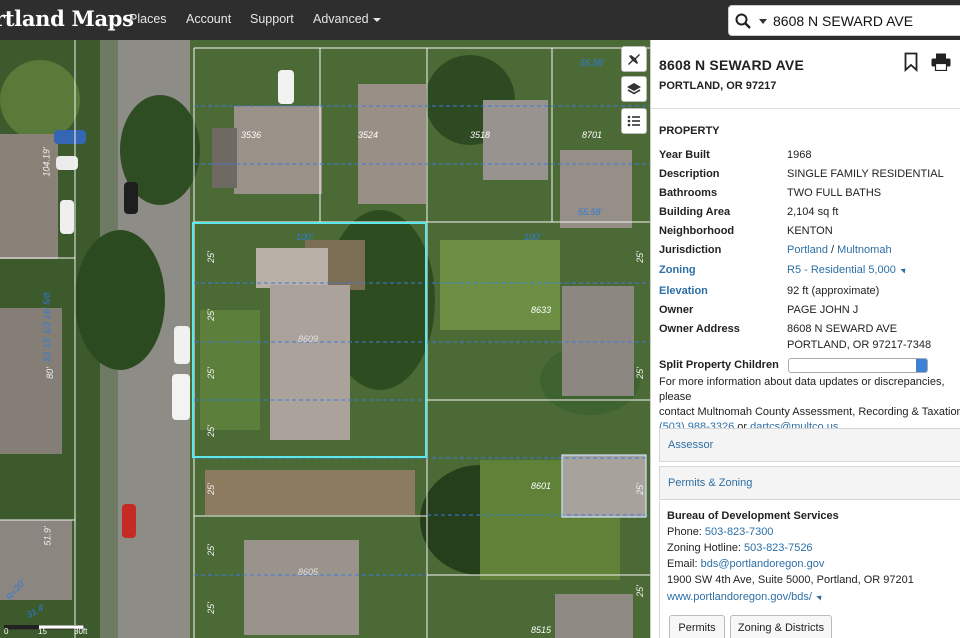 Image resolution: width=960 pixels, height=638 pixels. What do you see at coordinates (690, 250) in the screenshot?
I see `row-key: Jurisdiction` at bounding box center [690, 250].